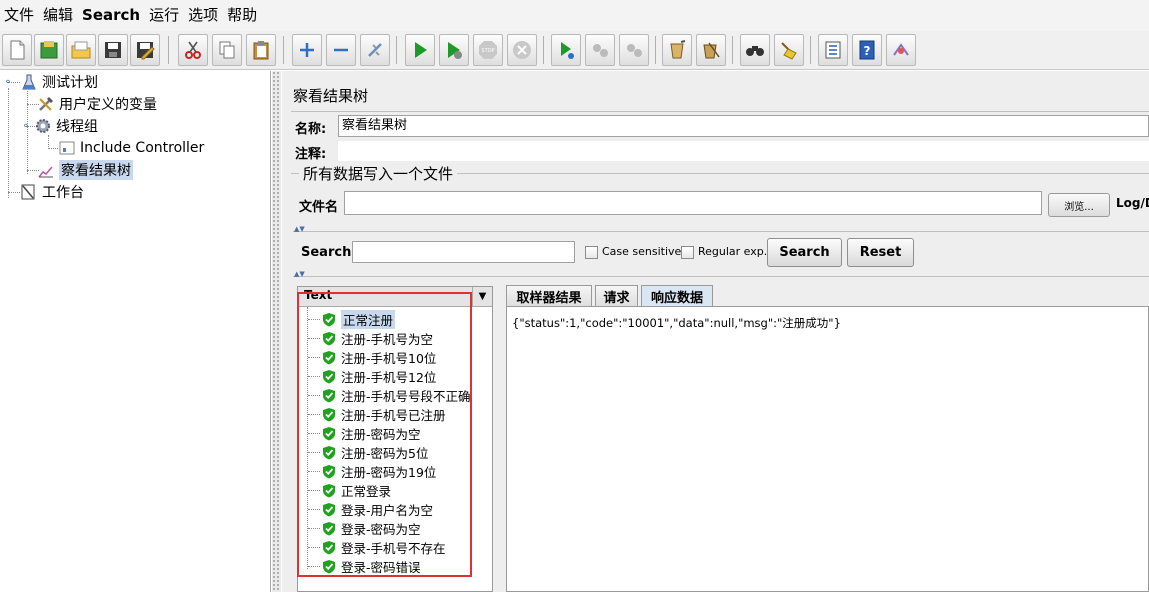 Image resolution: width=1149 pixels, height=592 pixels. Describe the element at coordinates (395, 297) in the screenshot. I see `renderer-select: Text ▼` at that location.